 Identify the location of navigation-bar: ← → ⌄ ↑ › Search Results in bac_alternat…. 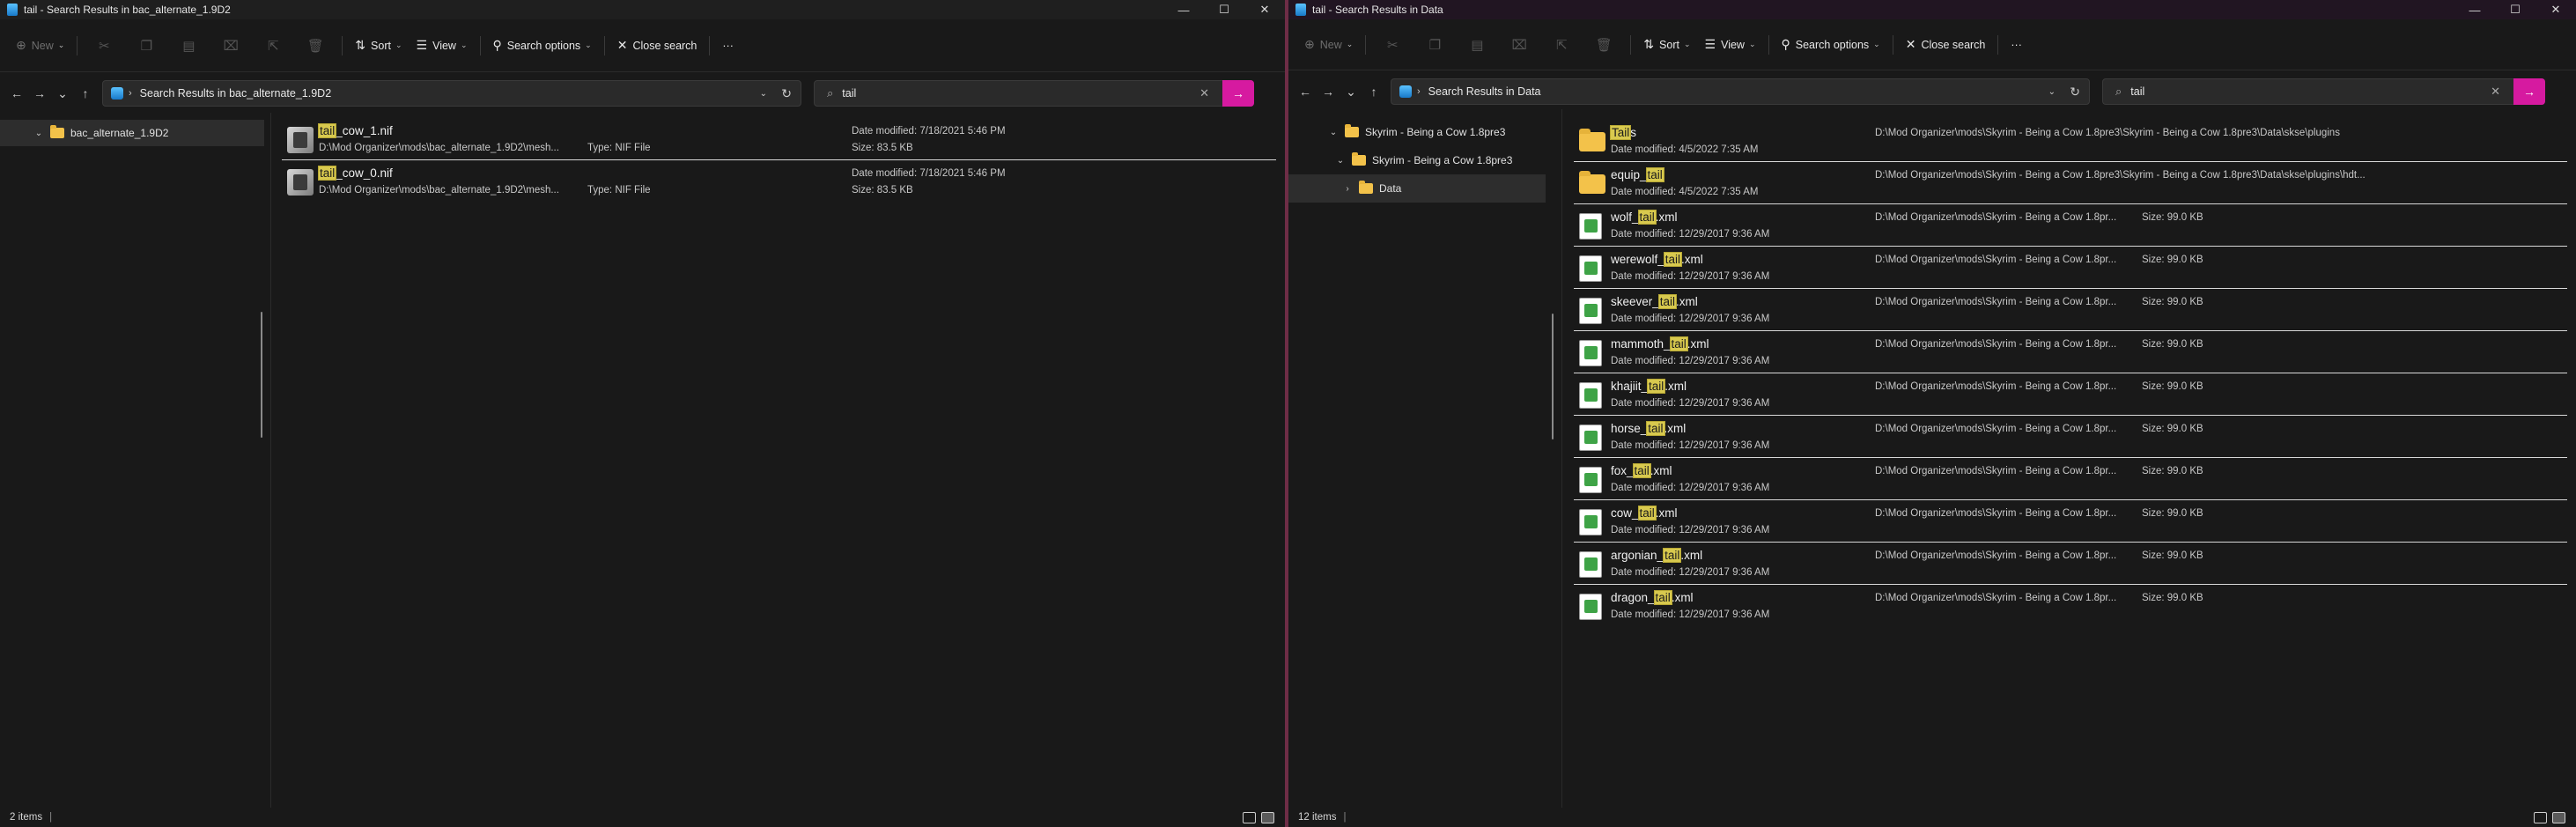
(642, 93).